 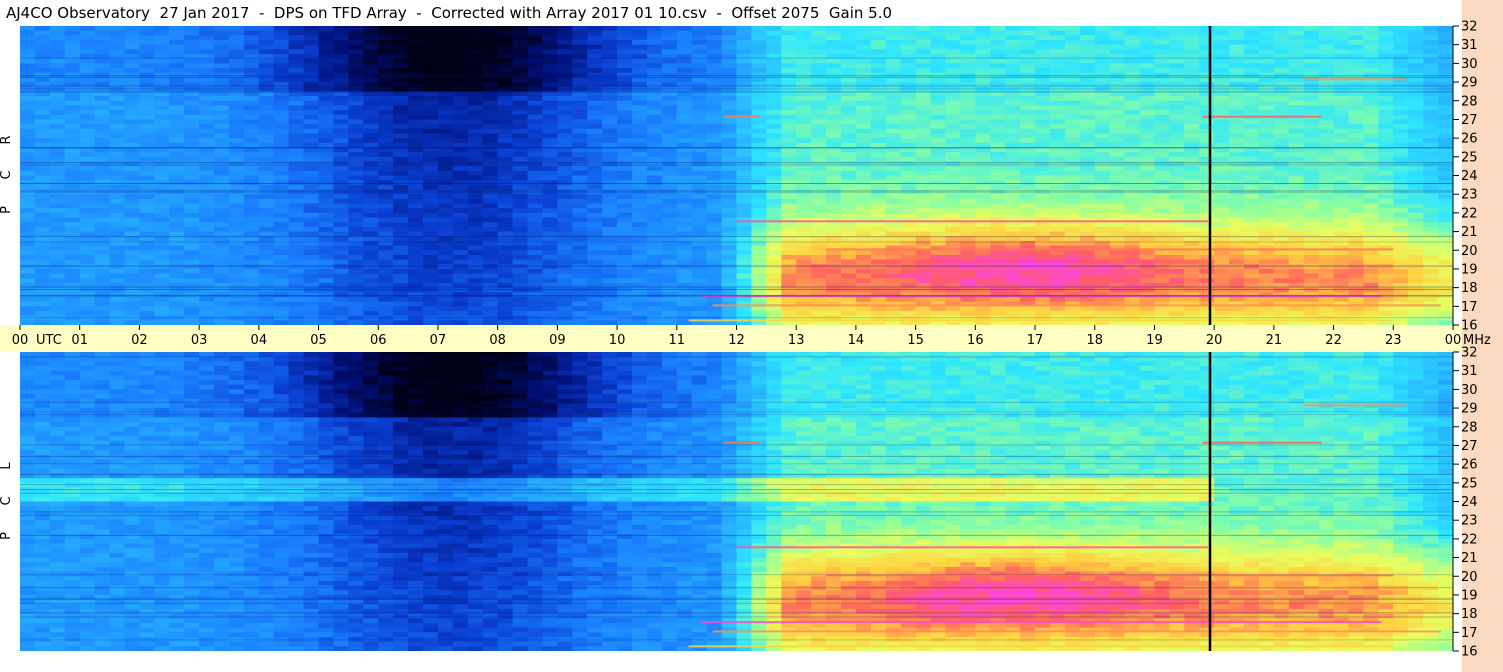 What do you see at coordinates (731, 338) in the screenshot?
I see `time-axis-band` at bounding box center [731, 338].